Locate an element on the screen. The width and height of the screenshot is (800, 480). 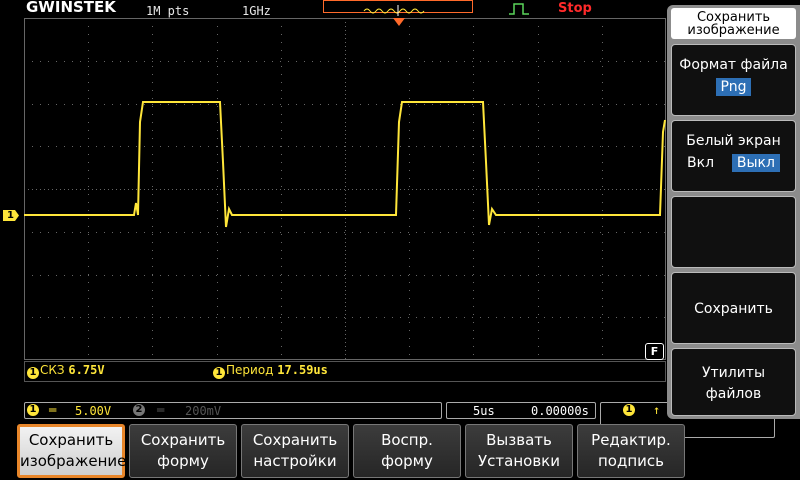
ch2-badge-icon: 2 is located at coordinates (139, 410).